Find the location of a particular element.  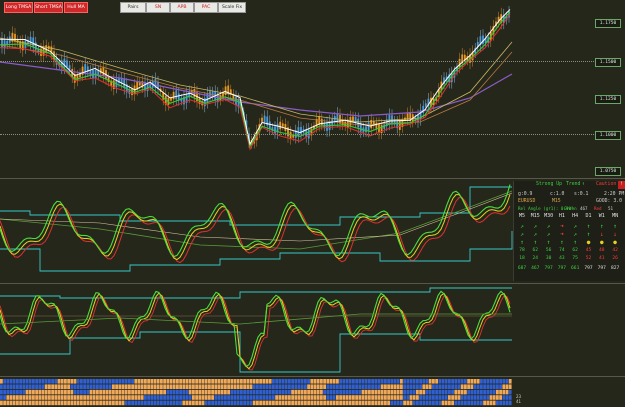

pairs-button: Pairs is located at coordinates (133, 7).